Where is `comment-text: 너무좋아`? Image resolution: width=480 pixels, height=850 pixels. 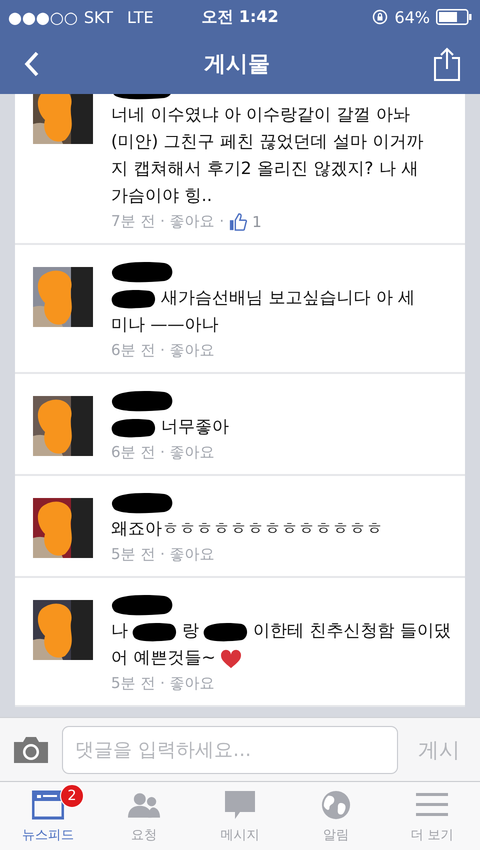 comment-text: 너무좋아 is located at coordinates (195, 427).